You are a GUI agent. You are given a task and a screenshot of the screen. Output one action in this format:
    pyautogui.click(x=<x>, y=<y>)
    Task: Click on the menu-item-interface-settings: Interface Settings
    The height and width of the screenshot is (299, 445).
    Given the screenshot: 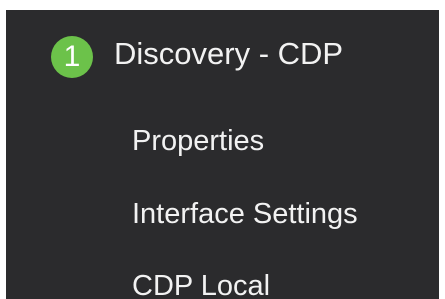 What is the action you would take?
    pyautogui.click(x=245, y=214)
    